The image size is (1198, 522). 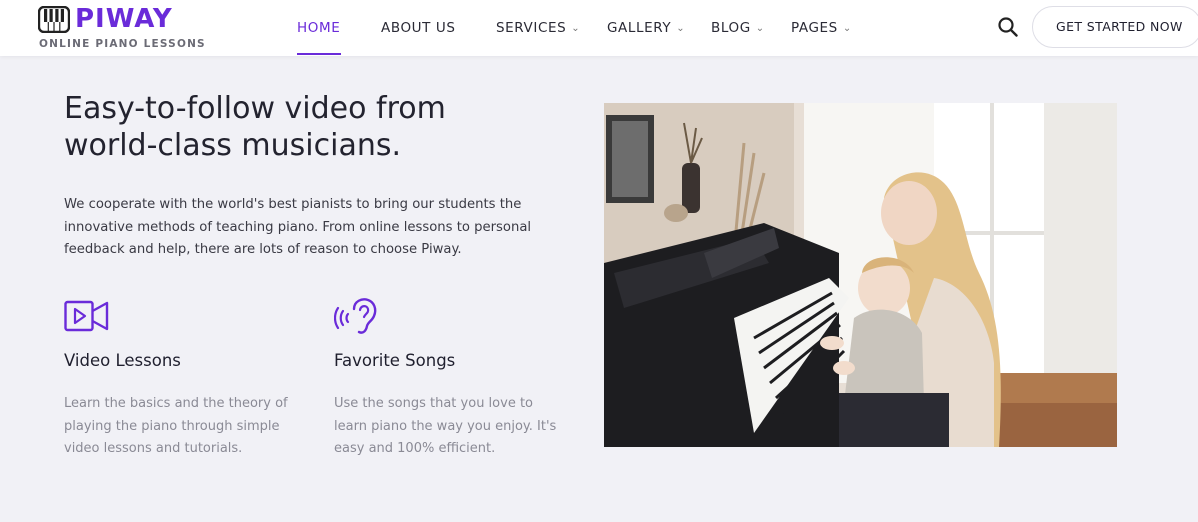 What do you see at coordinates (86, 316) in the screenshot?
I see `video-camera-icon` at bounding box center [86, 316].